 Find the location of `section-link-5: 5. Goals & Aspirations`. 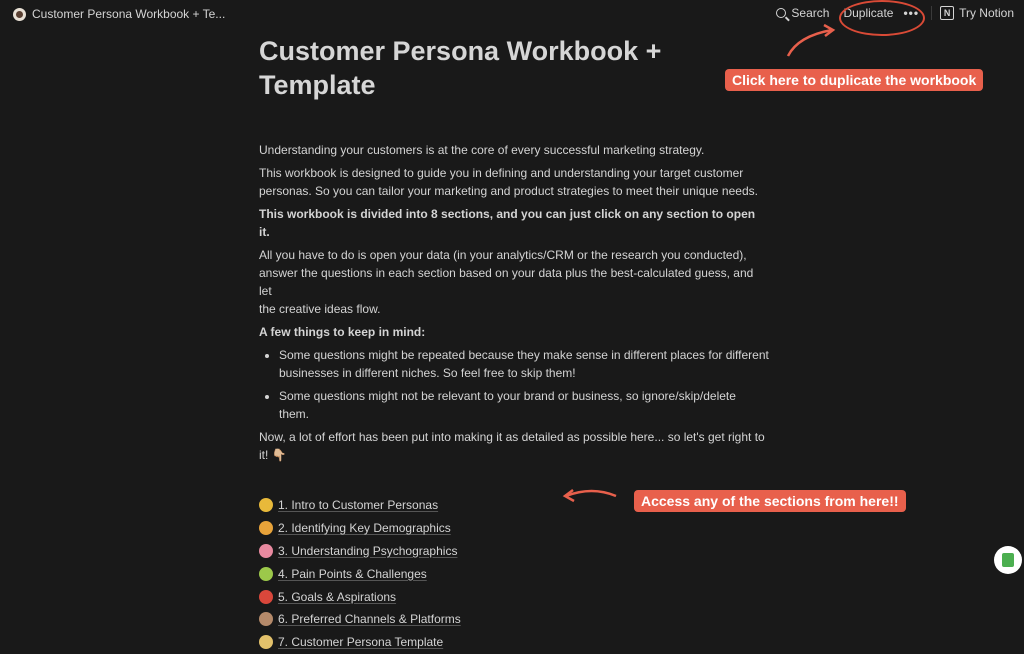

section-link-5: 5. Goals & Aspirations is located at coordinates (514, 596).